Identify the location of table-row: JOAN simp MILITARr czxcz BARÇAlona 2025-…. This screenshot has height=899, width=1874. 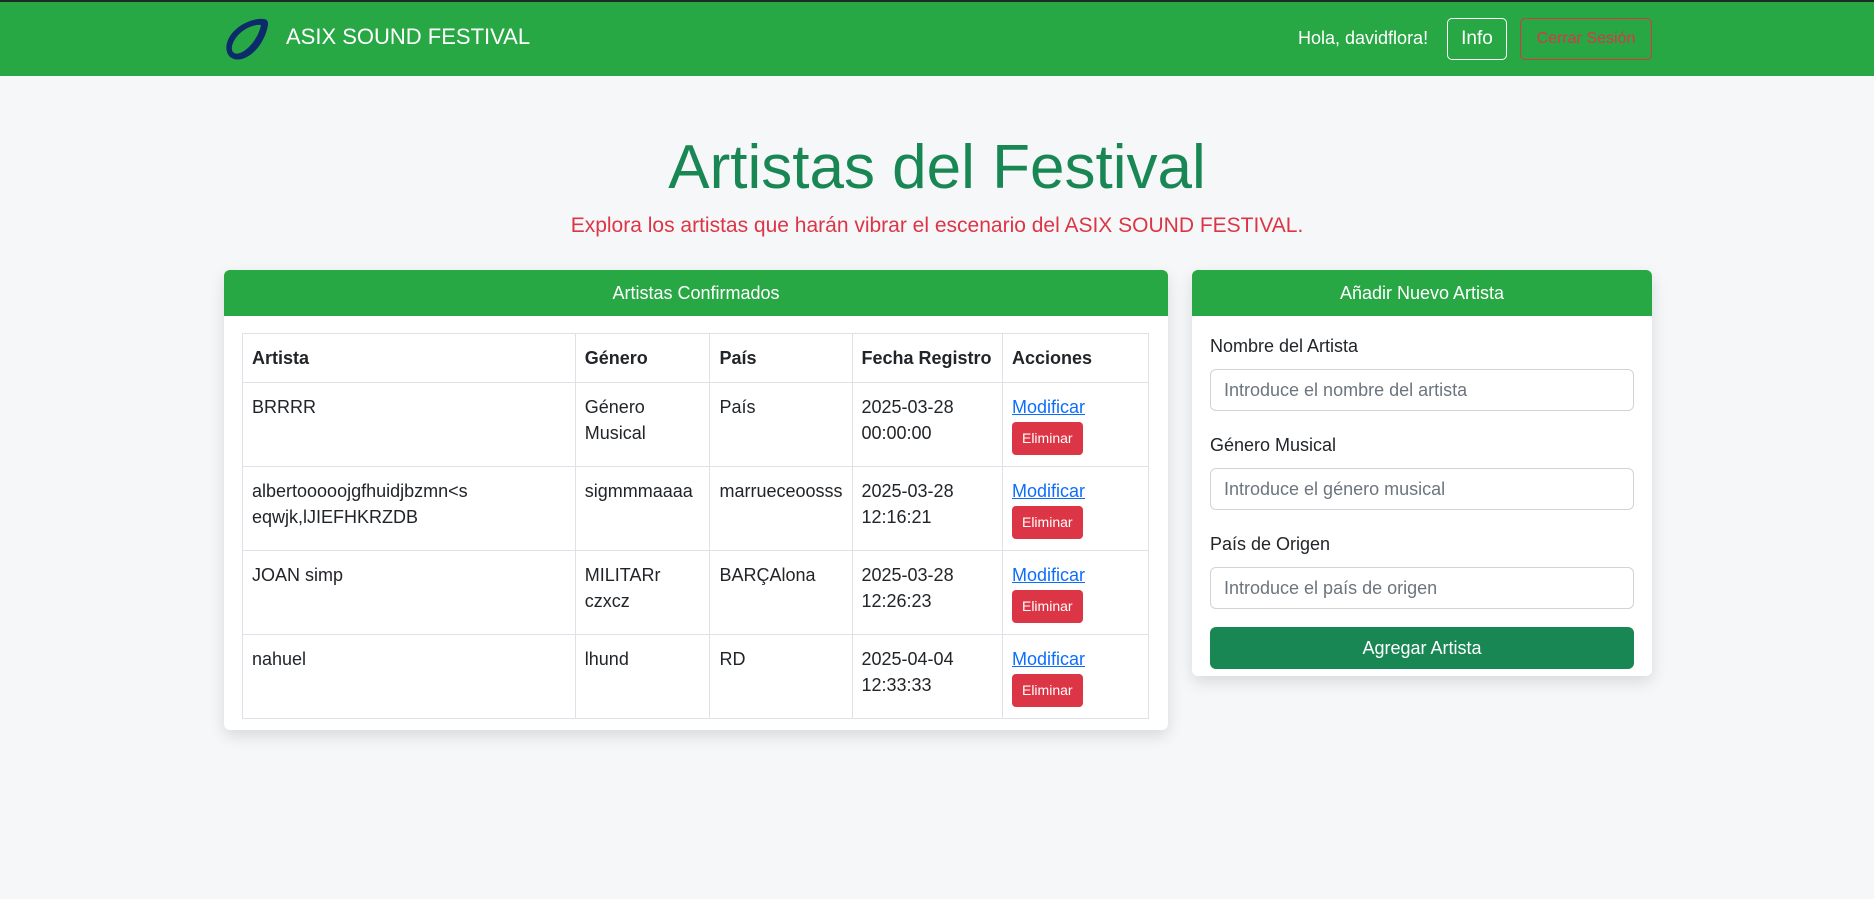
(696, 592).